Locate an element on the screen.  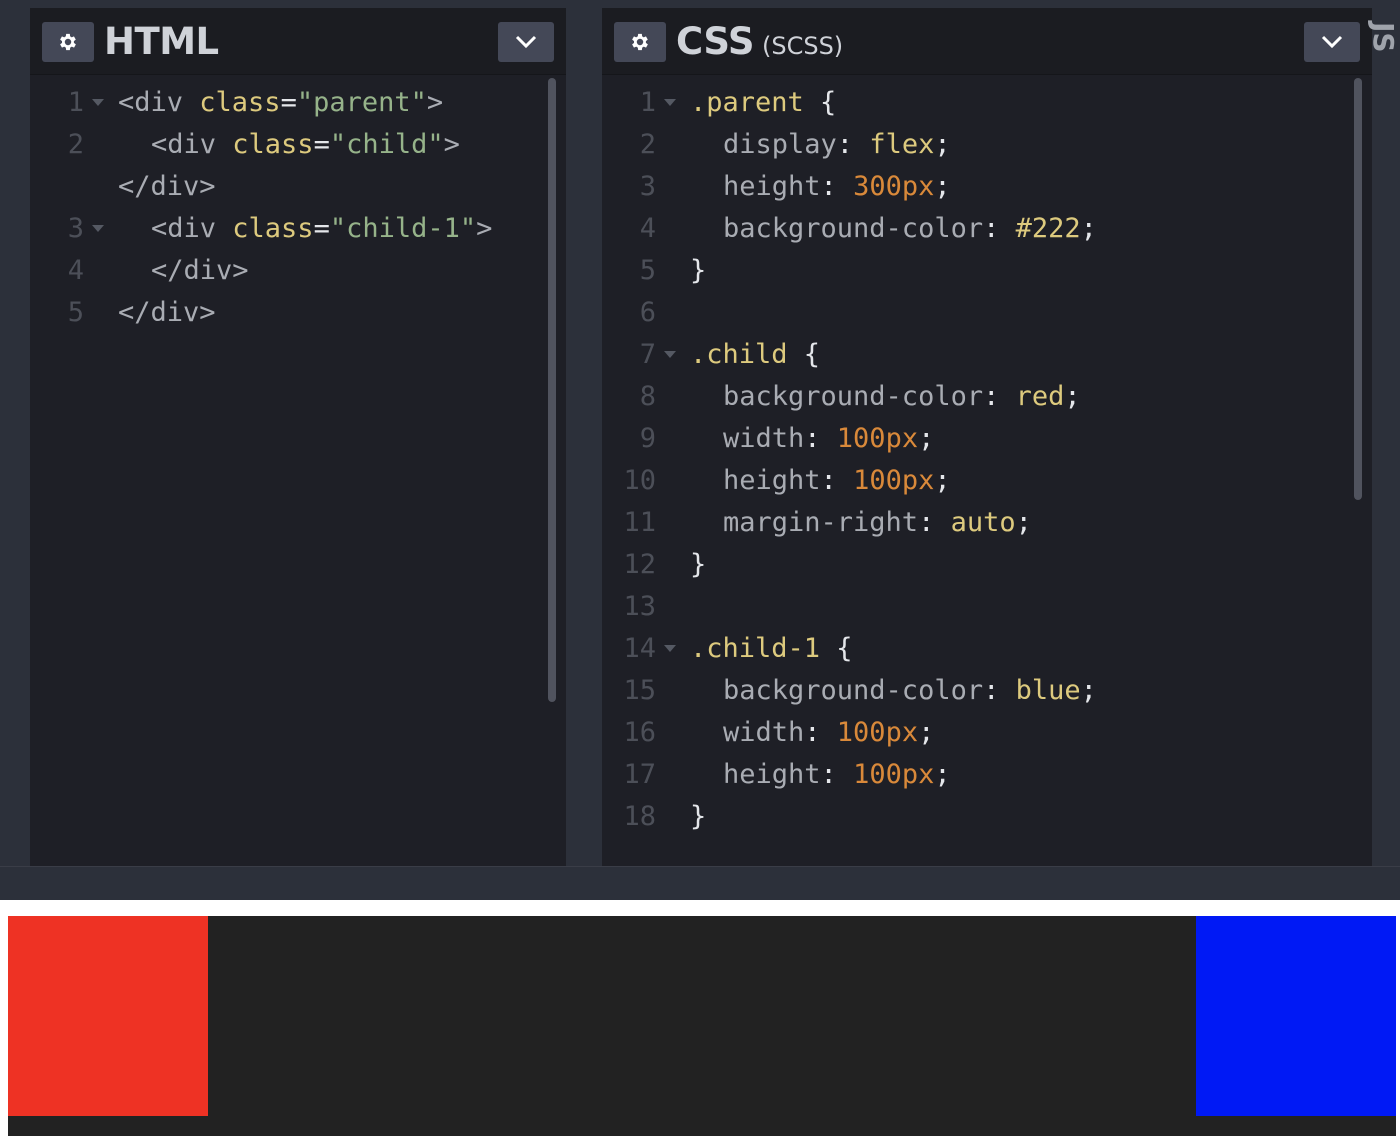
code-line: 8 background-color: red; is located at coordinates (987, 397).